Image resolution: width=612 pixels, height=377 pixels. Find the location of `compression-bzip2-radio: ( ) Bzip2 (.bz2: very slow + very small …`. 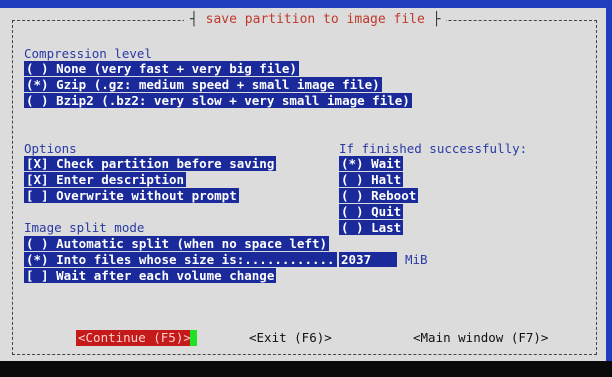

compression-bzip2-radio: ( ) Bzip2 (.bz2: very slow + very small … is located at coordinates (218, 100).